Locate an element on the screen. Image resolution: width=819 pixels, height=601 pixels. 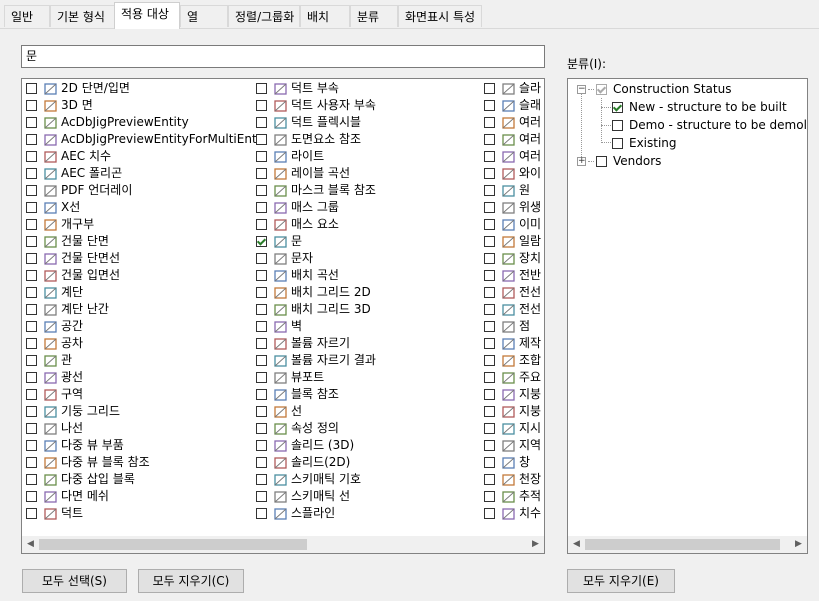
list-item: 전반 is located at coordinates (514, 275).